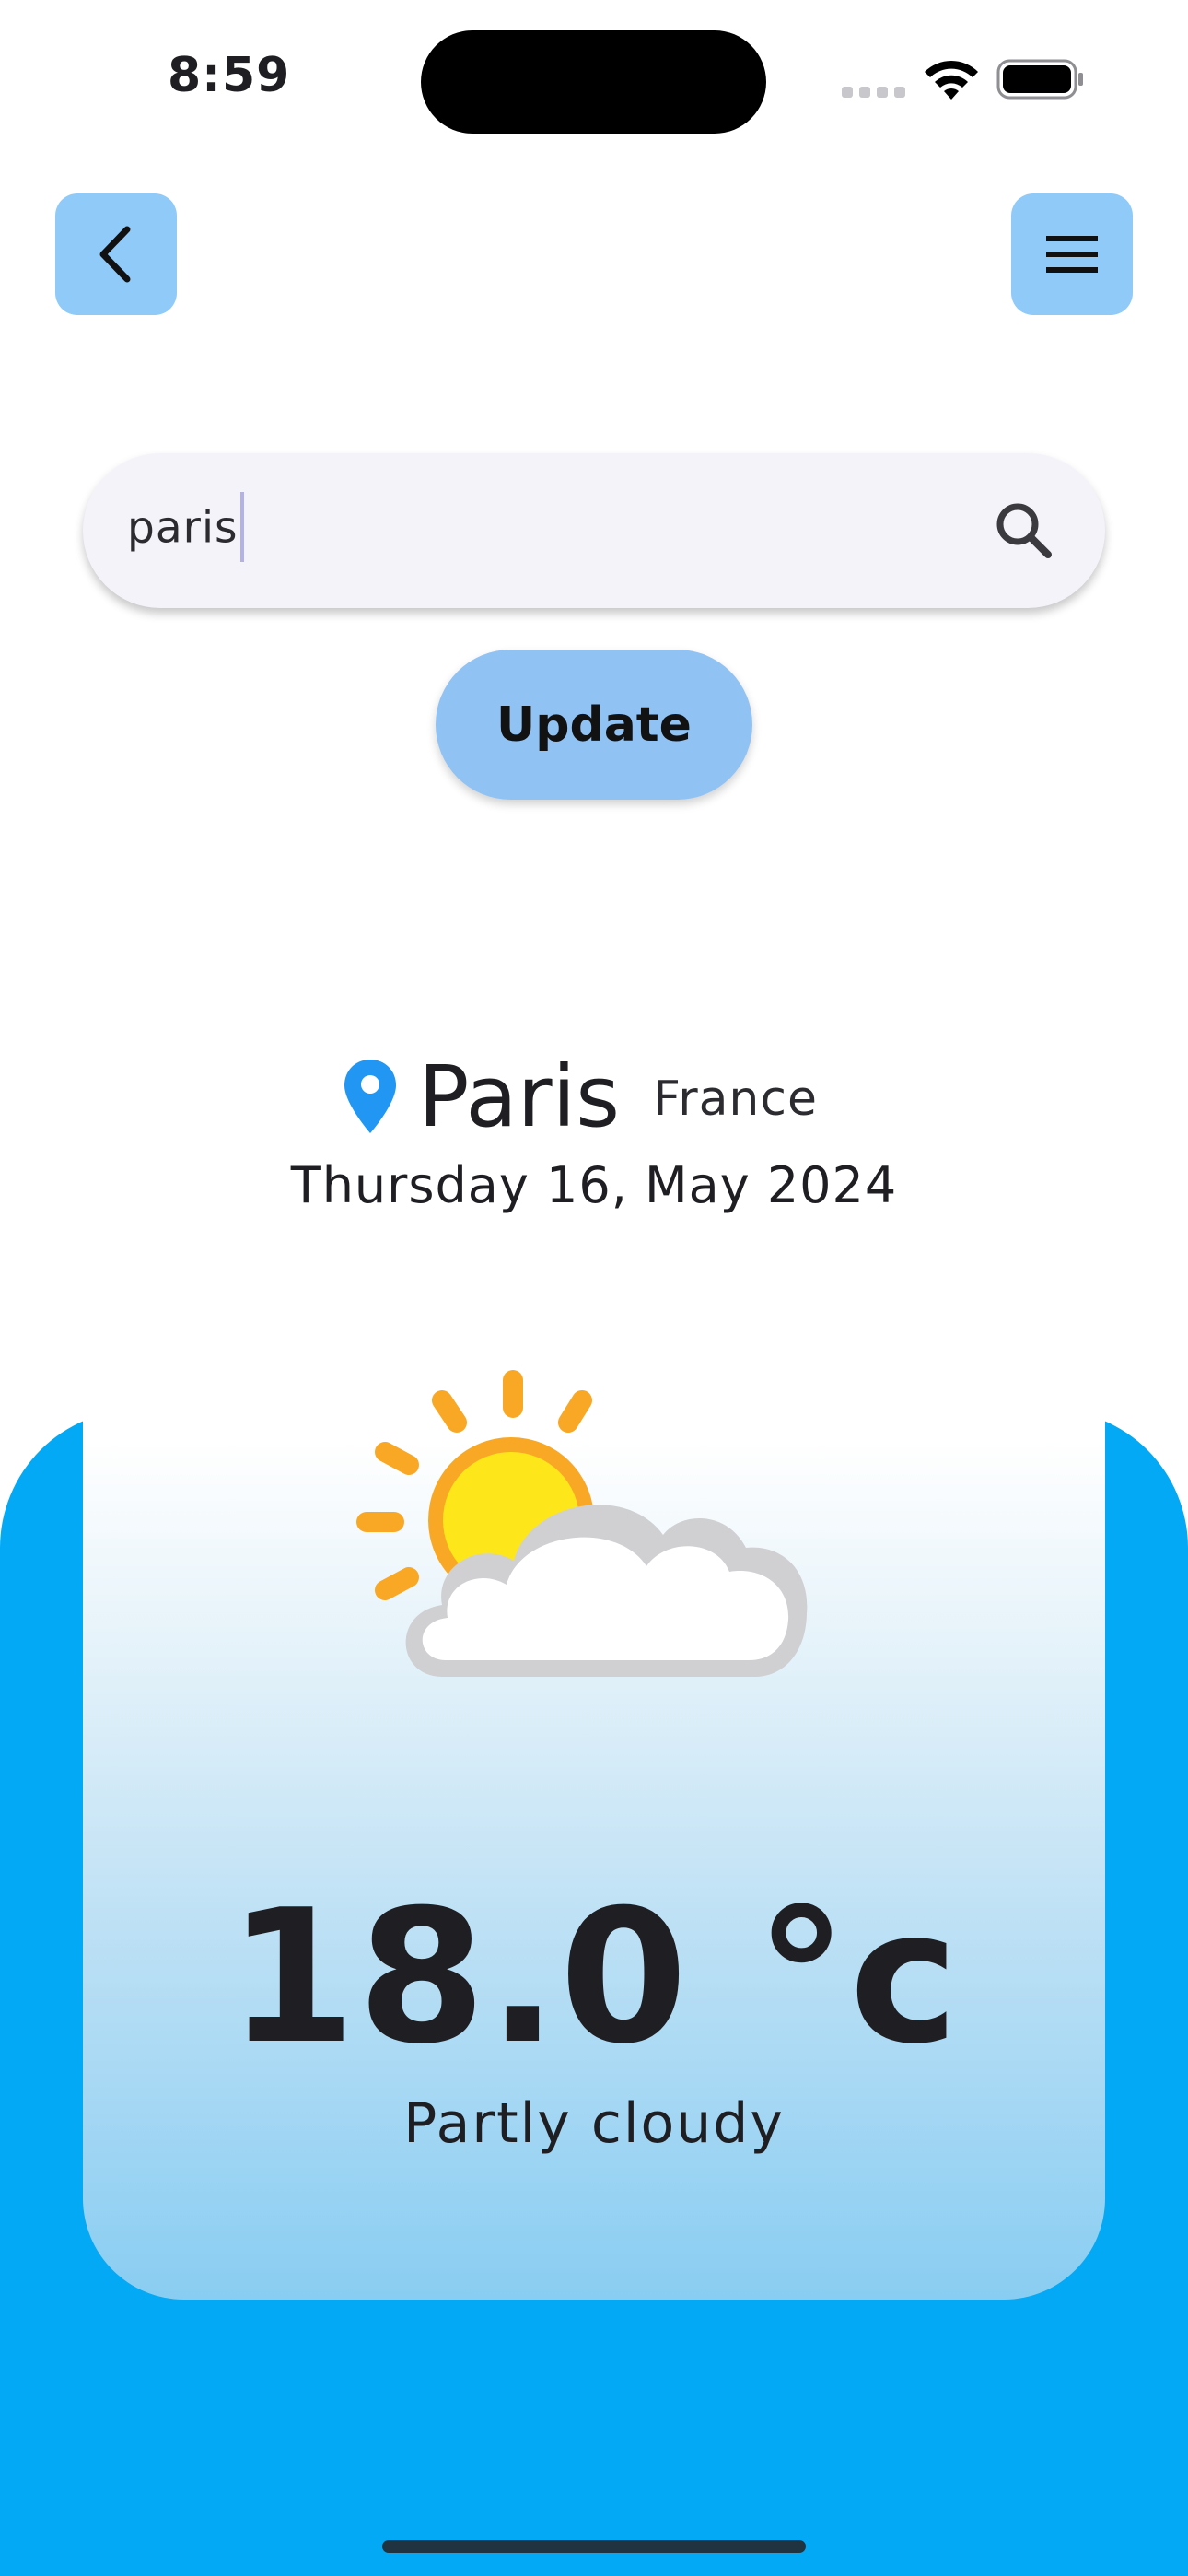 The width and height of the screenshot is (1188, 2576). Describe the element at coordinates (594, 1185) in the screenshot. I see `date-label: Thursday 16, May 2024` at that location.